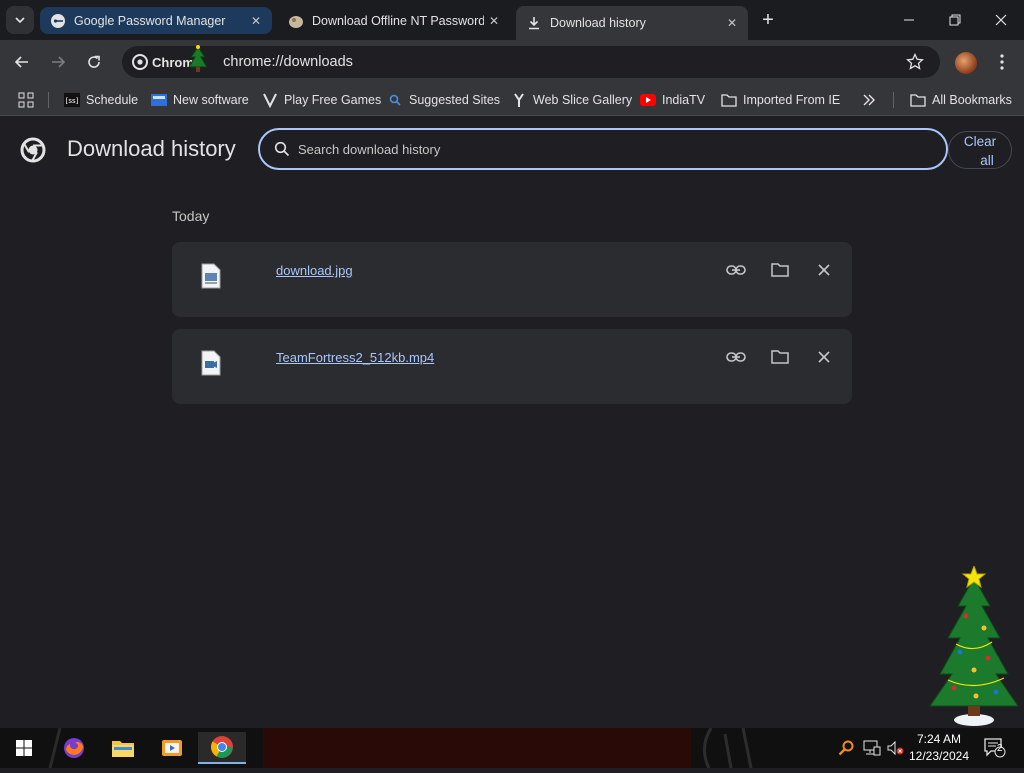 The image size is (1024, 773). I want to click on chevron-down-icon, so click(20, 20).